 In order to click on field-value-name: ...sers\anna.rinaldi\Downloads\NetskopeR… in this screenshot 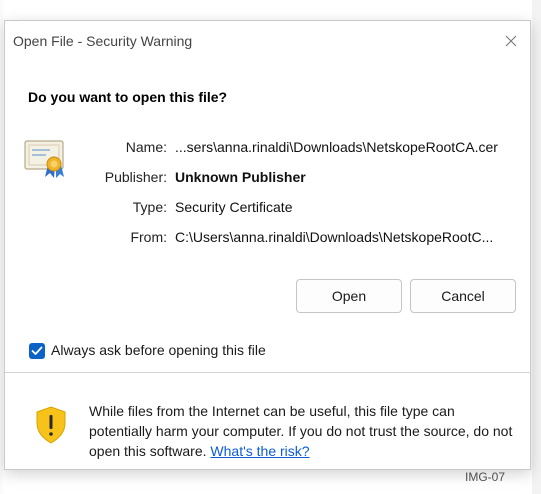, I will do `click(336, 147)`.